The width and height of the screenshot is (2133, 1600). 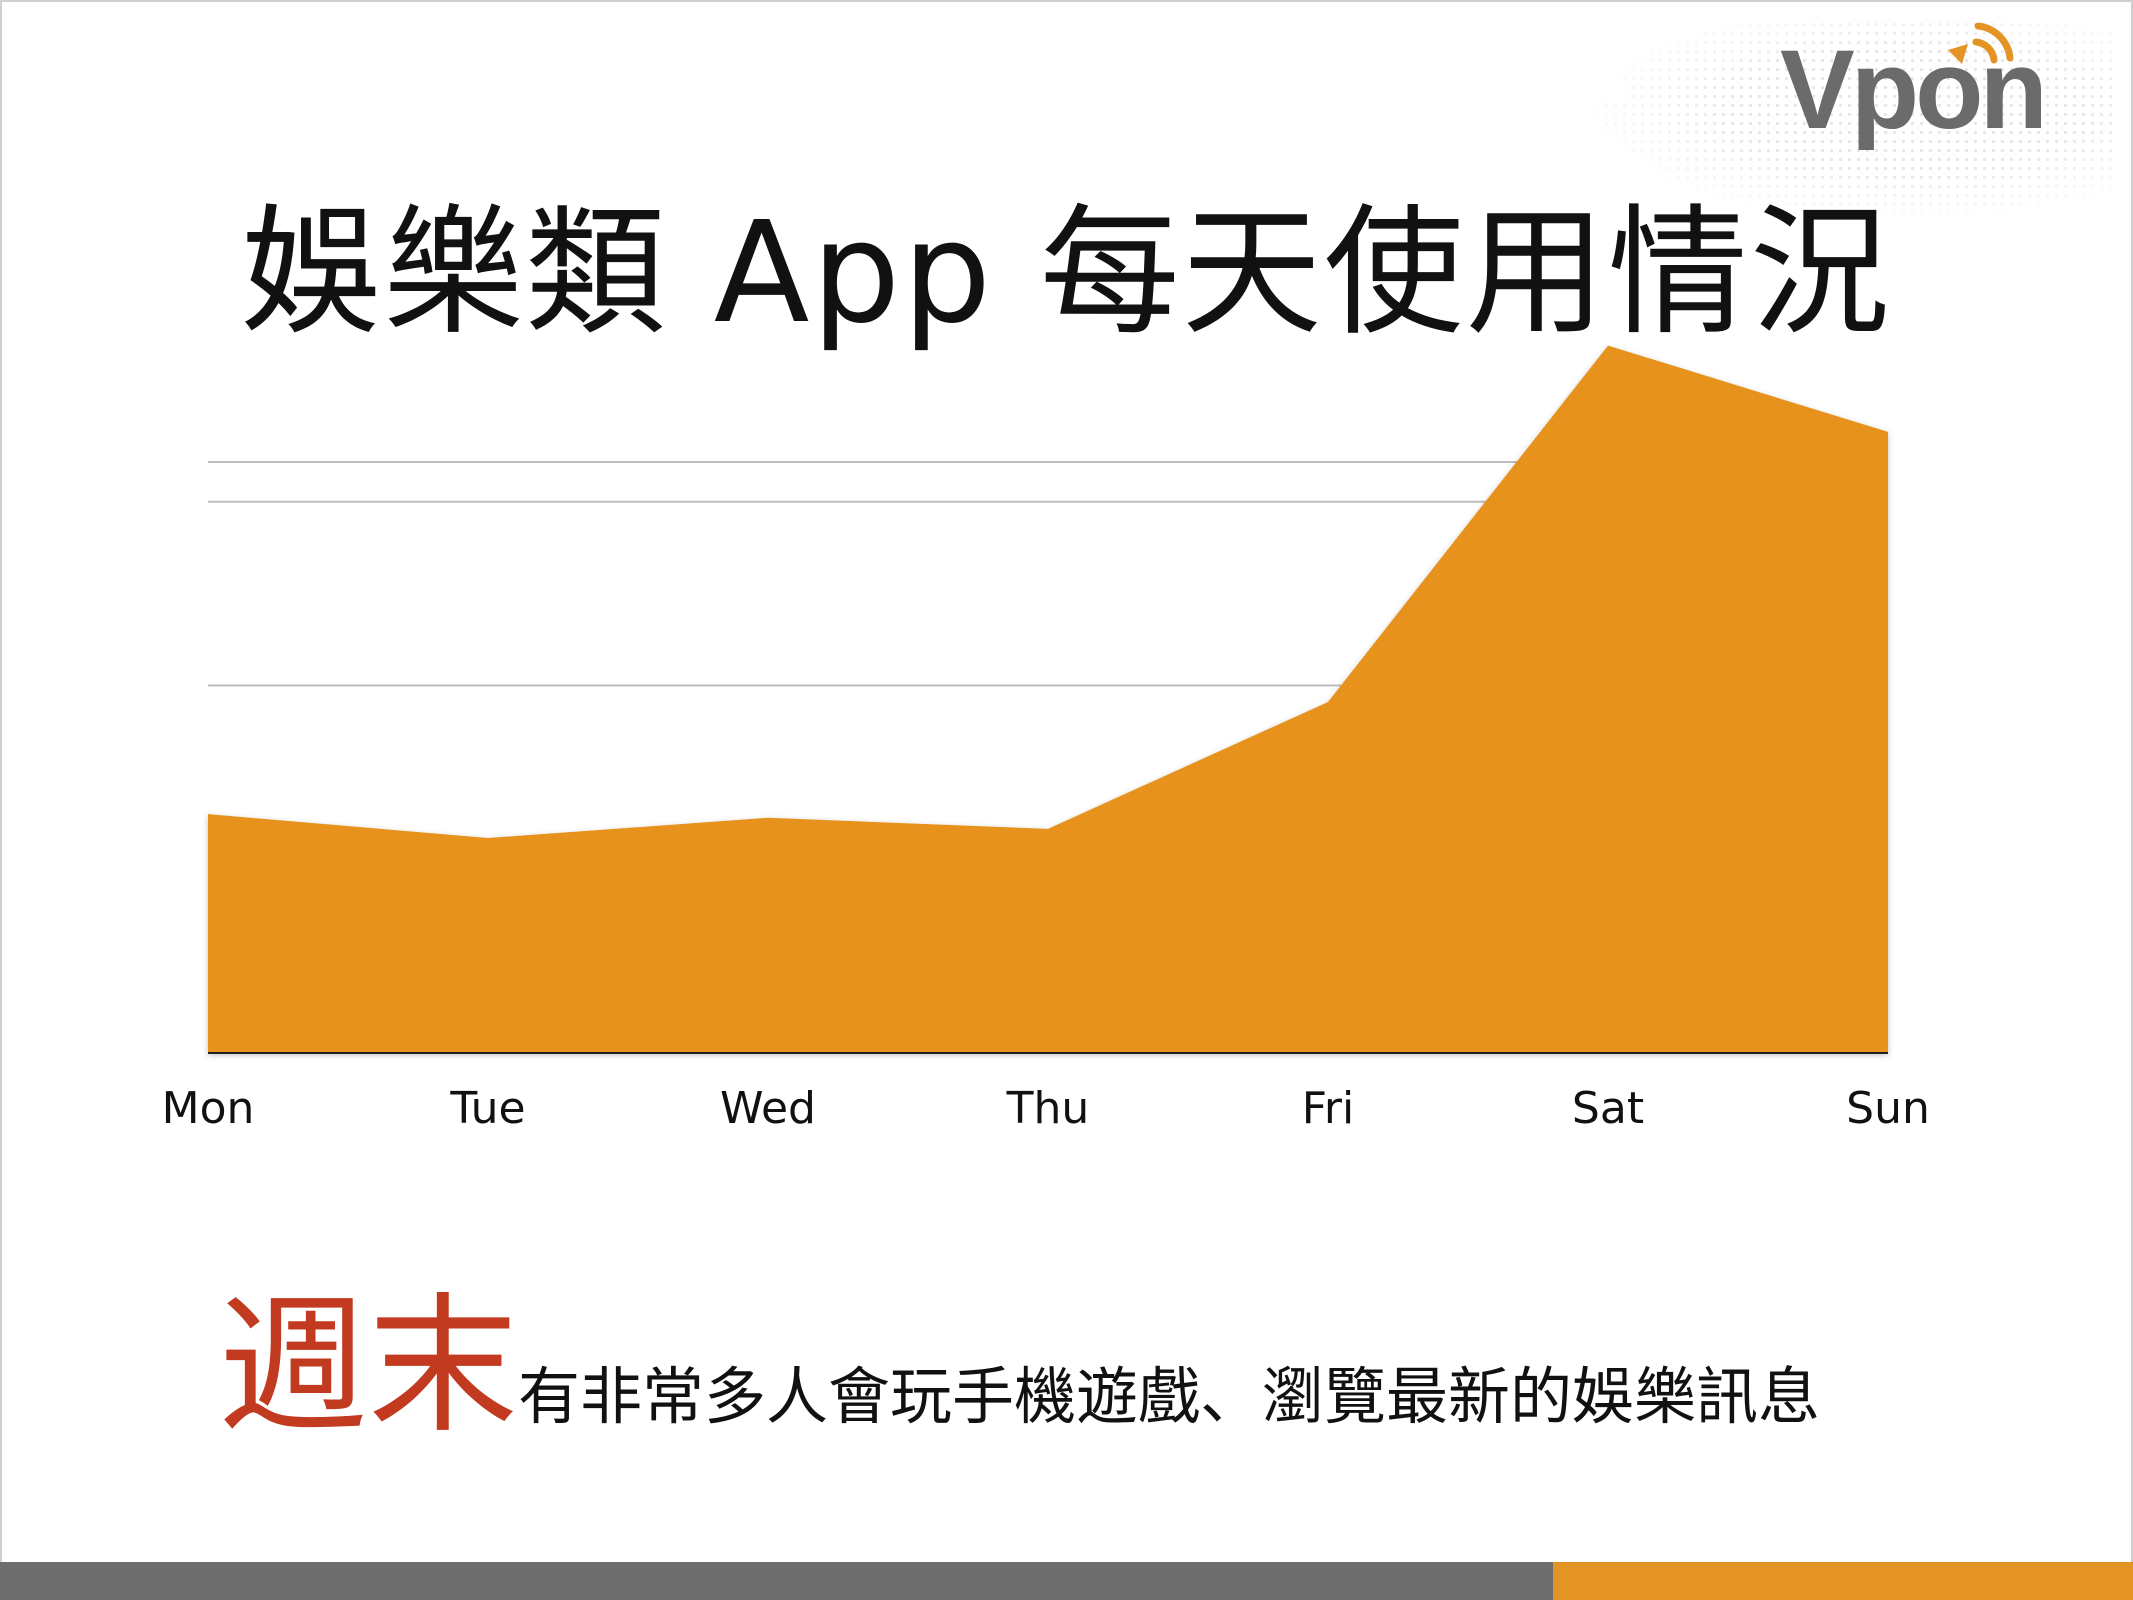 What do you see at coordinates (208, 1108) in the screenshot?
I see `x-tick-label: Mon` at bounding box center [208, 1108].